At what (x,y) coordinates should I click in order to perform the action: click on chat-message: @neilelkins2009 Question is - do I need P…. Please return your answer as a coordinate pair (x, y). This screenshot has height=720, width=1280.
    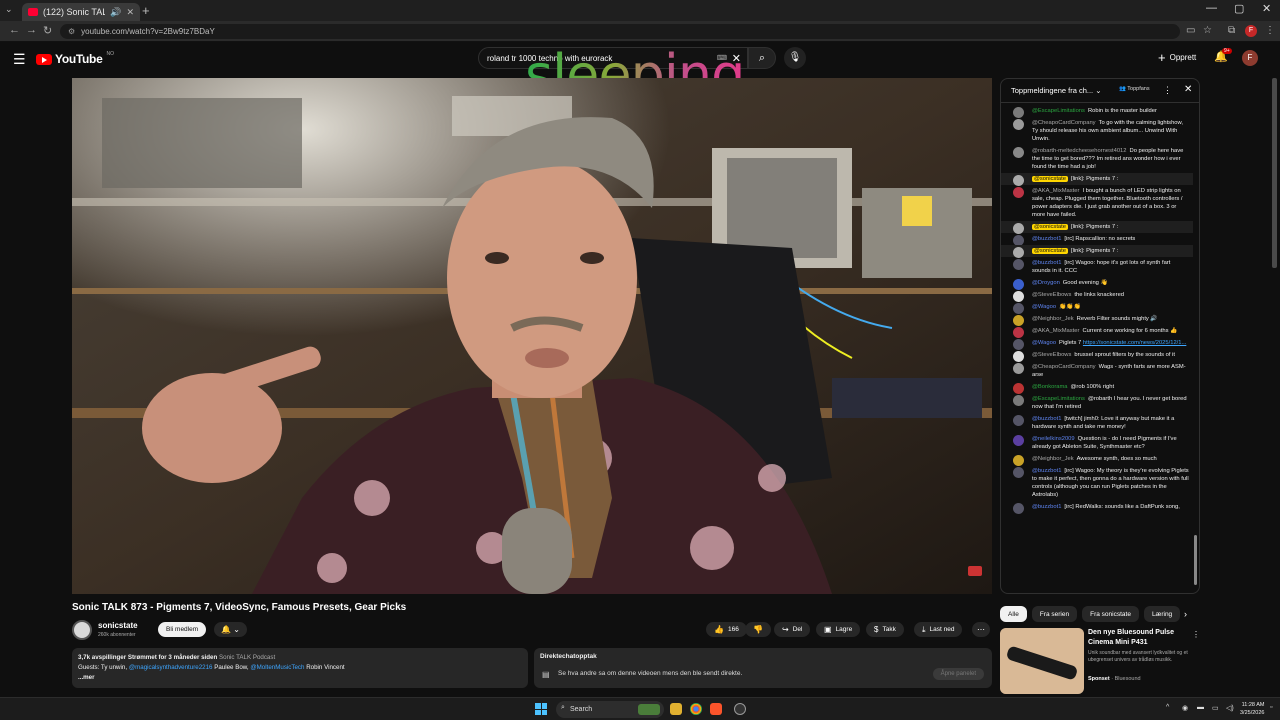
    Looking at the image, I should click on (1097, 443).